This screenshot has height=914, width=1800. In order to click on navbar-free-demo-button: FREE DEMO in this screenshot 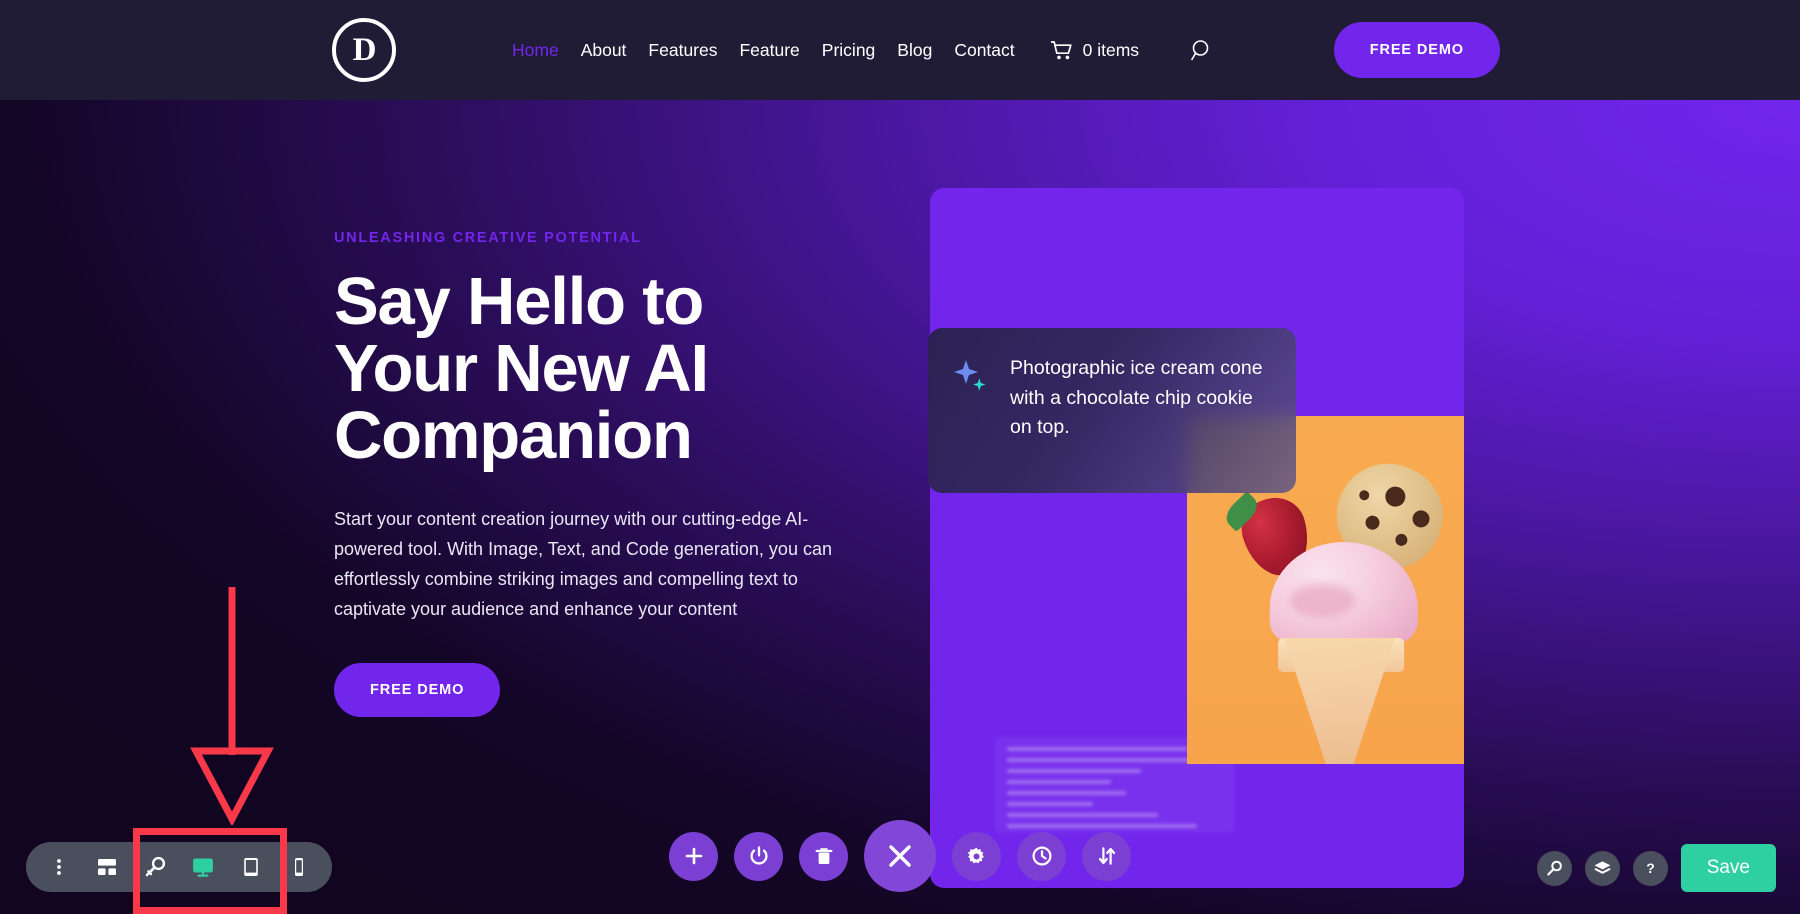, I will do `click(1416, 50)`.